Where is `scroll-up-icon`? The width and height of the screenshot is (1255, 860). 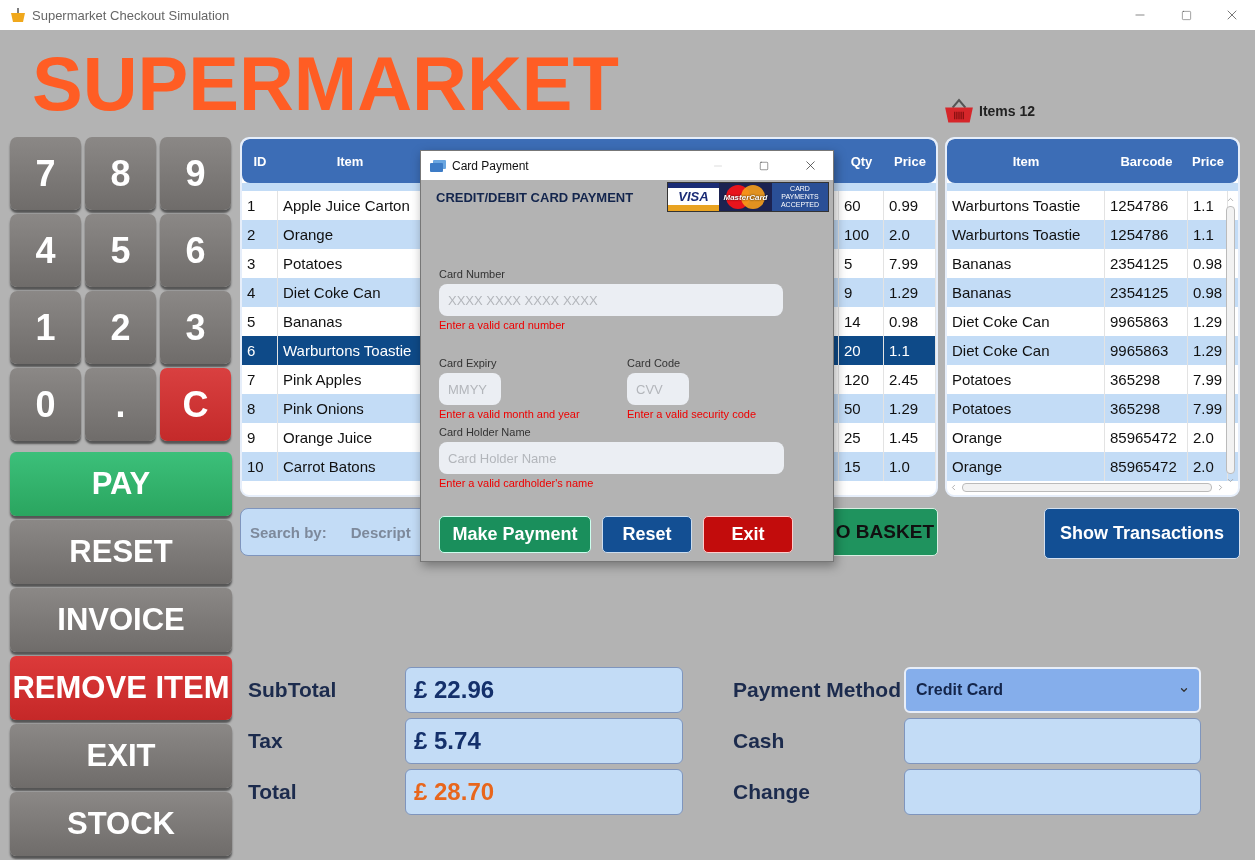
scroll-up-icon is located at coordinates (1230, 199).